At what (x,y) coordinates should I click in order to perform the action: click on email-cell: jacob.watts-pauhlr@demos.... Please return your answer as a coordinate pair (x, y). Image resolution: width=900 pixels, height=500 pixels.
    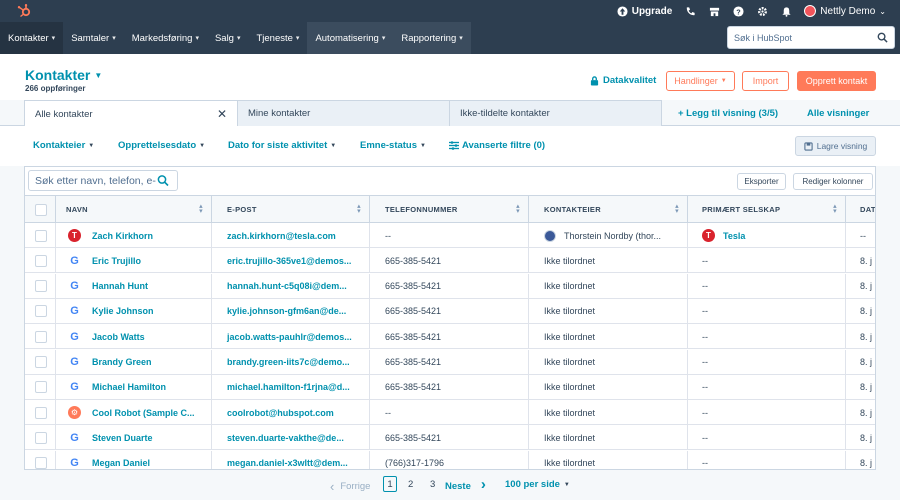
    Looking at the image, I should click on (291, 337).